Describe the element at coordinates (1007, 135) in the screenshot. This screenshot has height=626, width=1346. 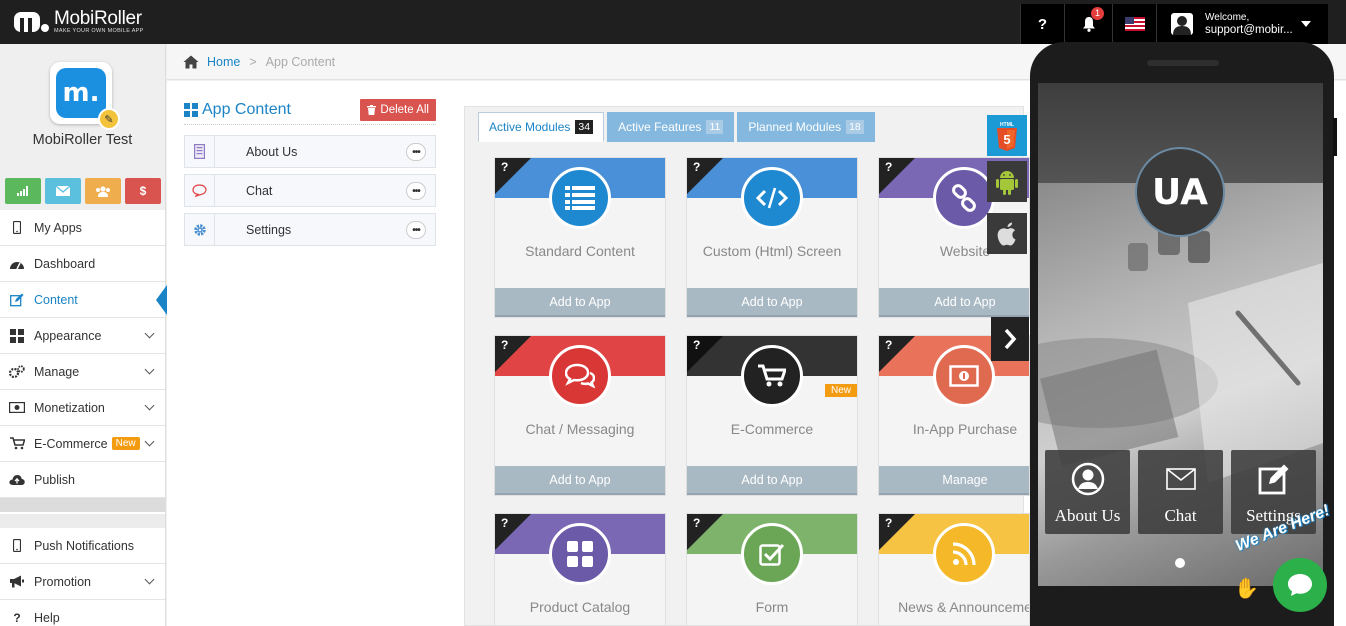
I see `html5-platform-button: HTML 5` at that location.